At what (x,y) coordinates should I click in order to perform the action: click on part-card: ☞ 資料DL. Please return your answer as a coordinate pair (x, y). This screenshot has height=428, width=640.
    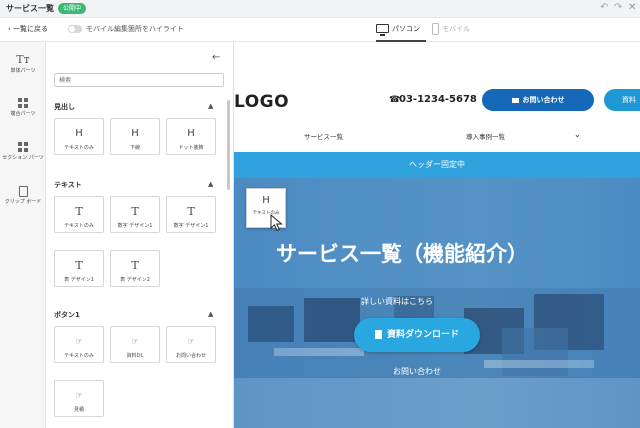
    Looking at the image, I should click on (135, 344).